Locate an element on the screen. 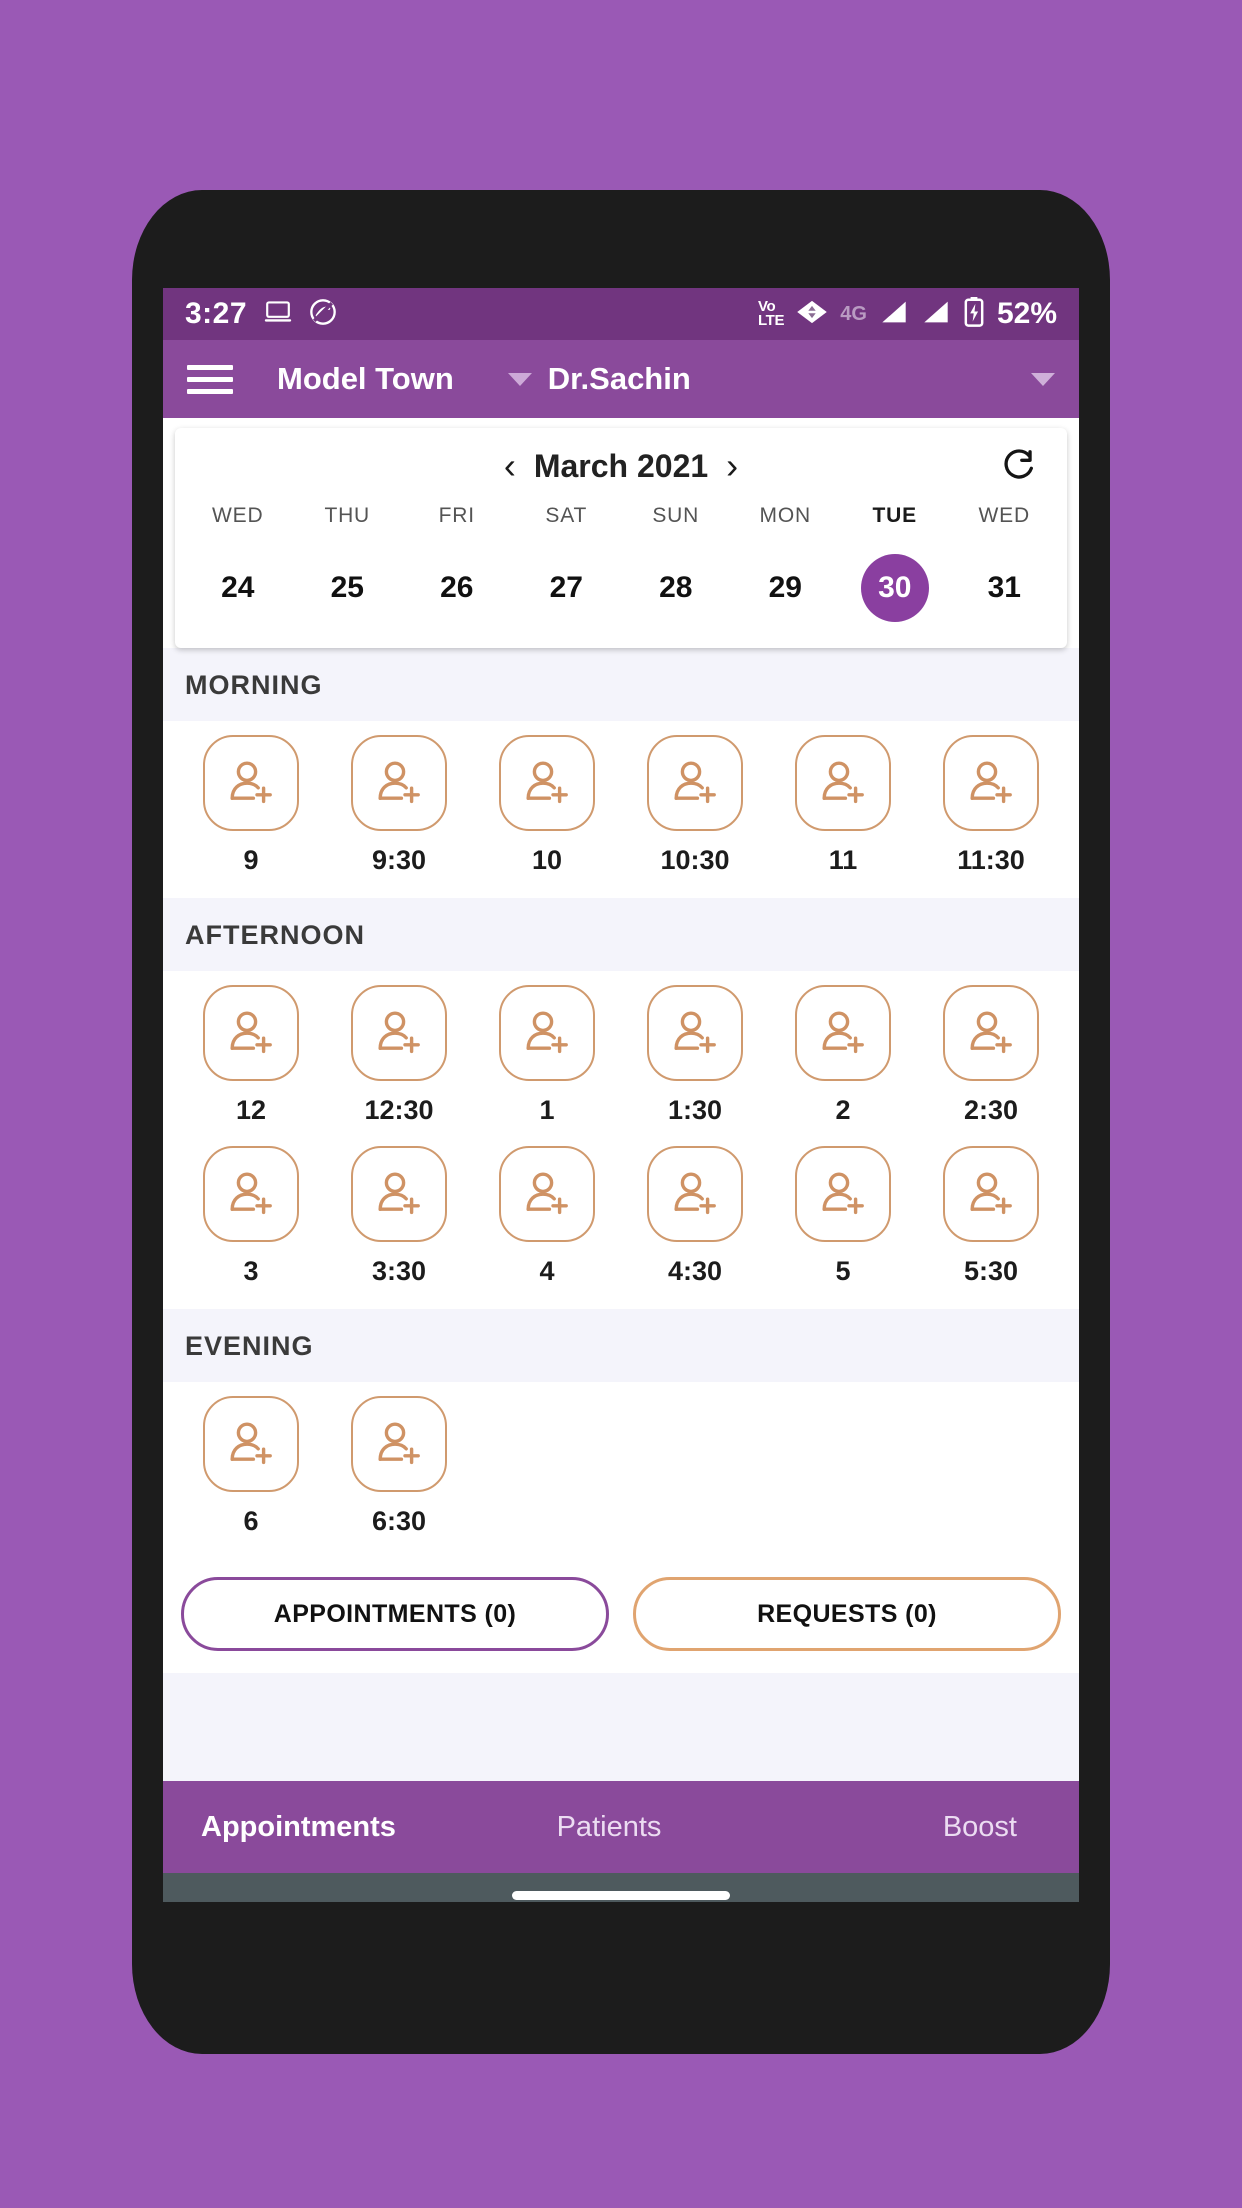  time-slot: 11 is located at coordinates (843, 808).